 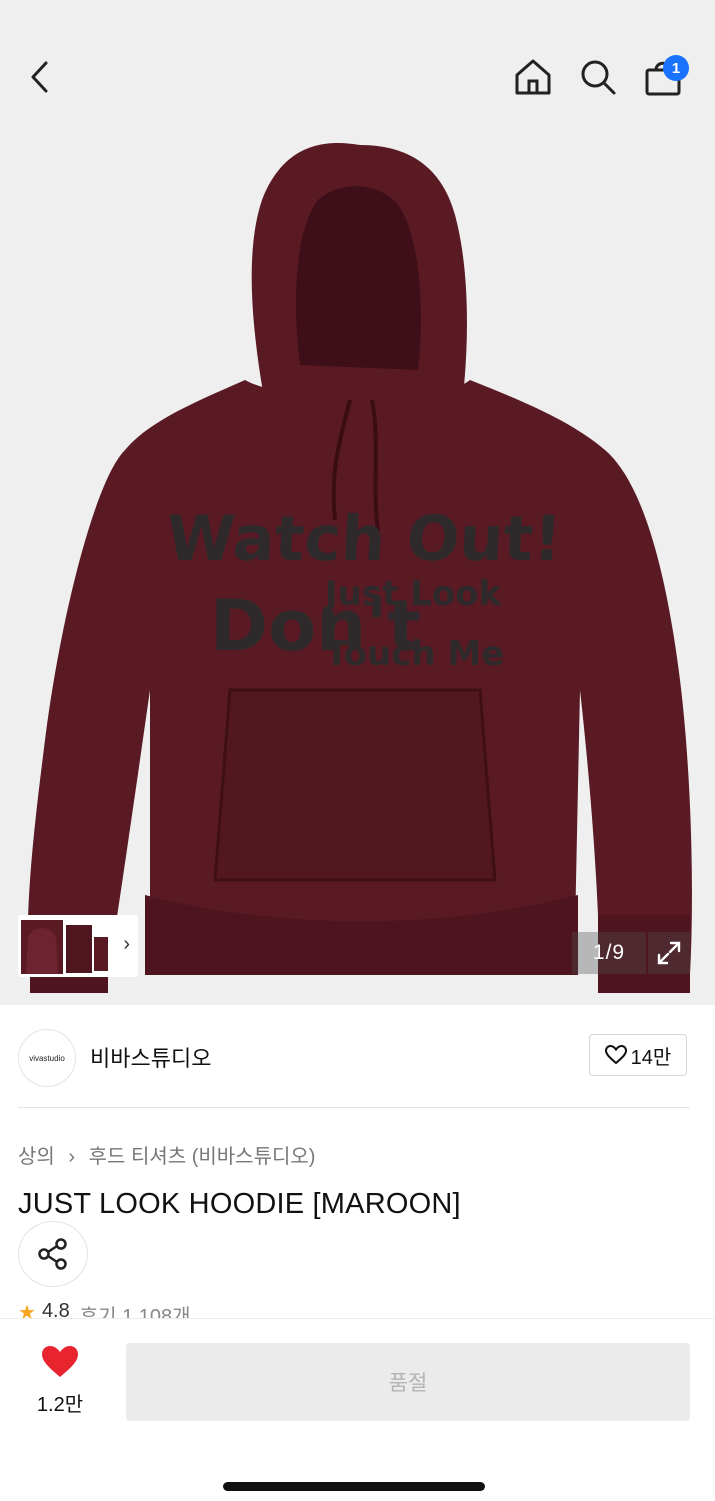 I want to click on chevron-left-icon, so click(x=39, y=77).